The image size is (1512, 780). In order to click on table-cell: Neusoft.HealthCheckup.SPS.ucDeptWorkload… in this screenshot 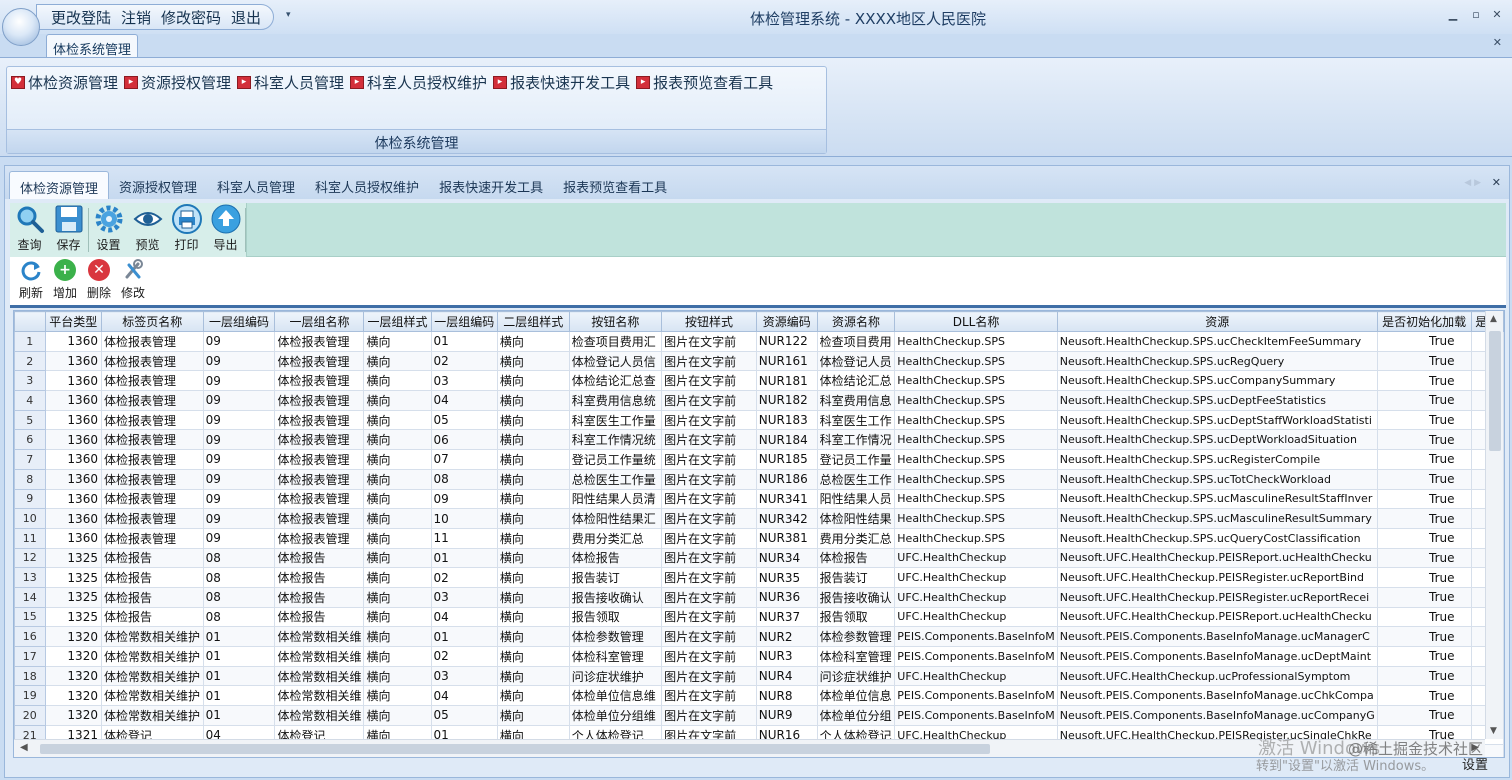, I will do `click(1217, 440)`.